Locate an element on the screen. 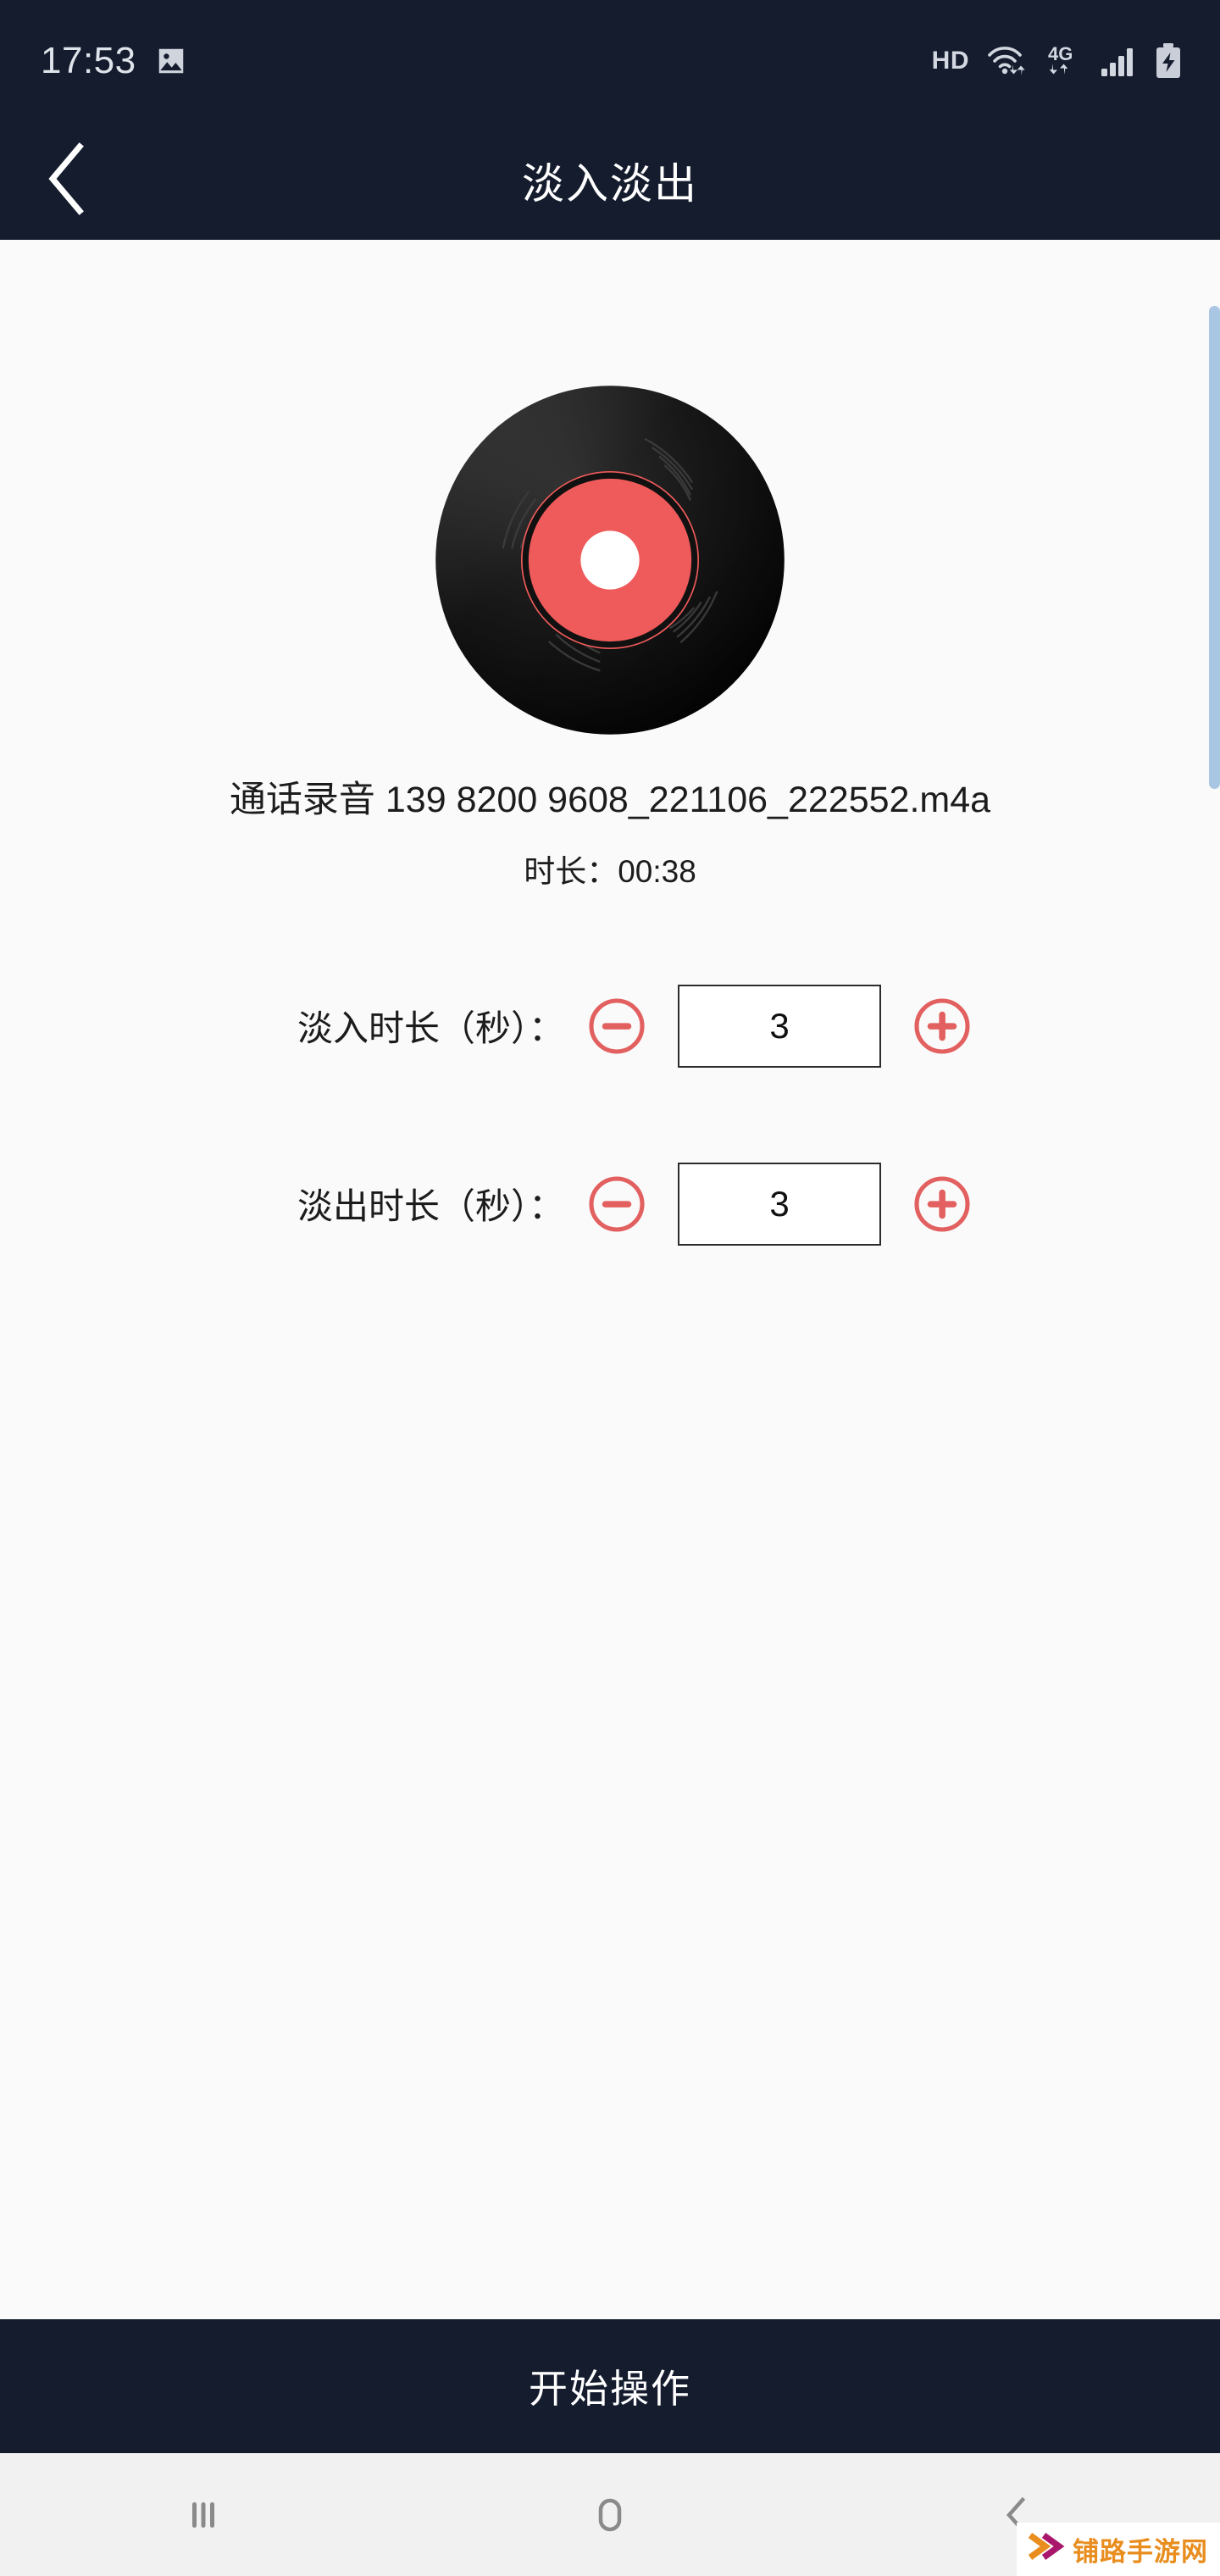 The width and height of the screenshot is (1220, 2576). header-back-button is located at coordinates (67, 180).